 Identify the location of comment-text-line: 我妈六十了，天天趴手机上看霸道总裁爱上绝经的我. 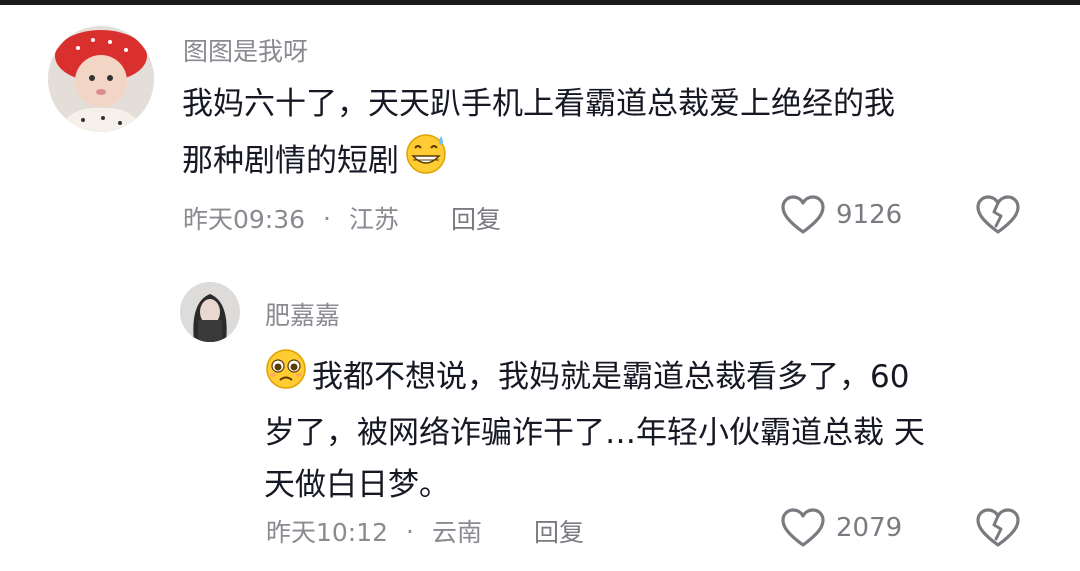
(538, 104).